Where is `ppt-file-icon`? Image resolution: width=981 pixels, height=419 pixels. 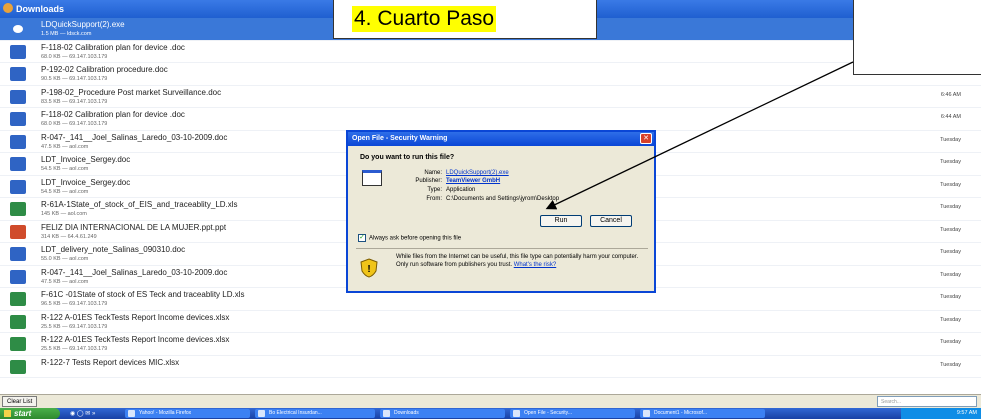
ppt-file-icon is located at coordinates (18, 231).